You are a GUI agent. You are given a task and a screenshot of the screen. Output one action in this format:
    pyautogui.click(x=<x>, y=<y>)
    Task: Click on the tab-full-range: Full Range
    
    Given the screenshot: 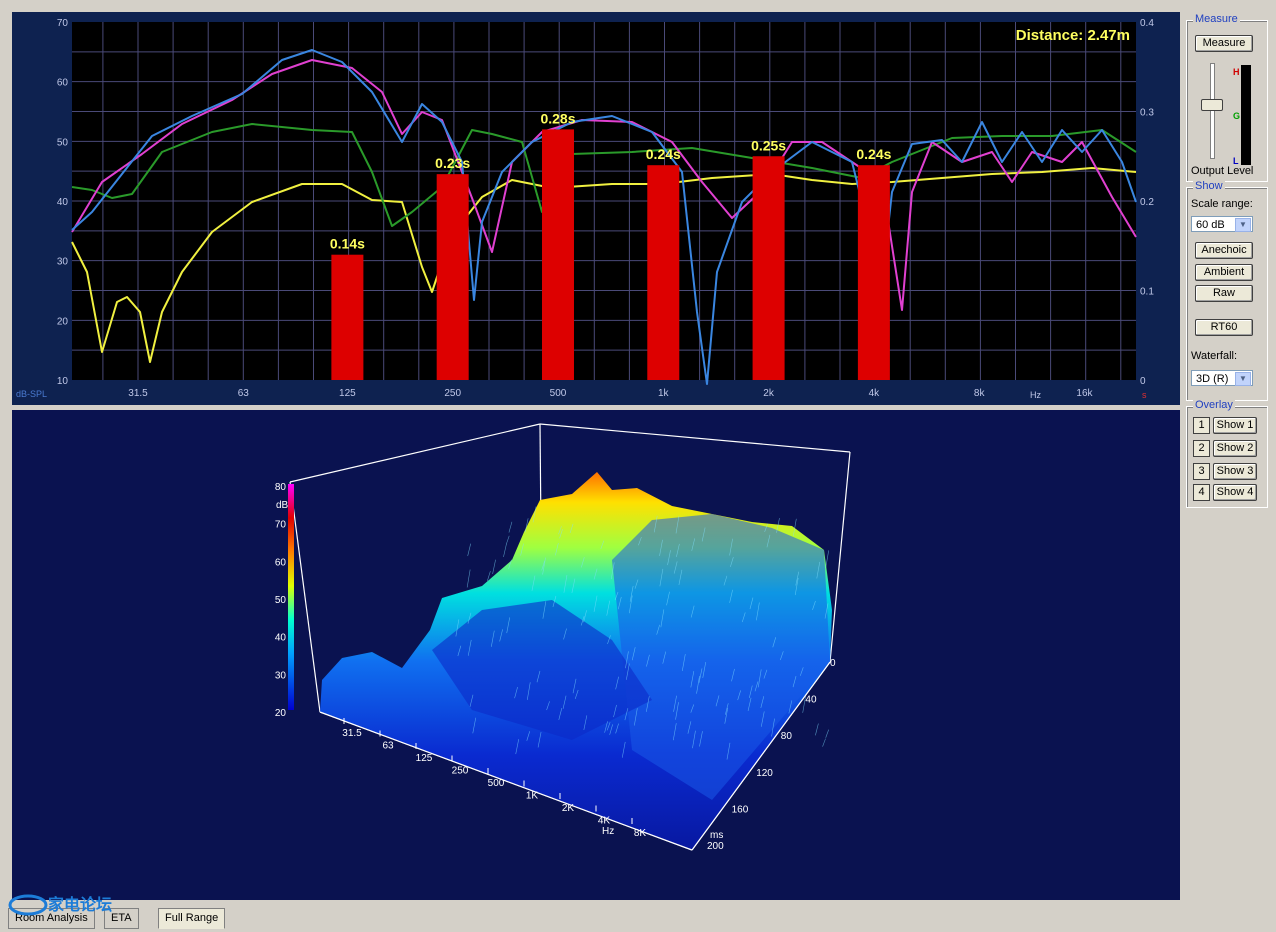 What is the action you would take?
    pyautogui.click(x=191, y=918)
    